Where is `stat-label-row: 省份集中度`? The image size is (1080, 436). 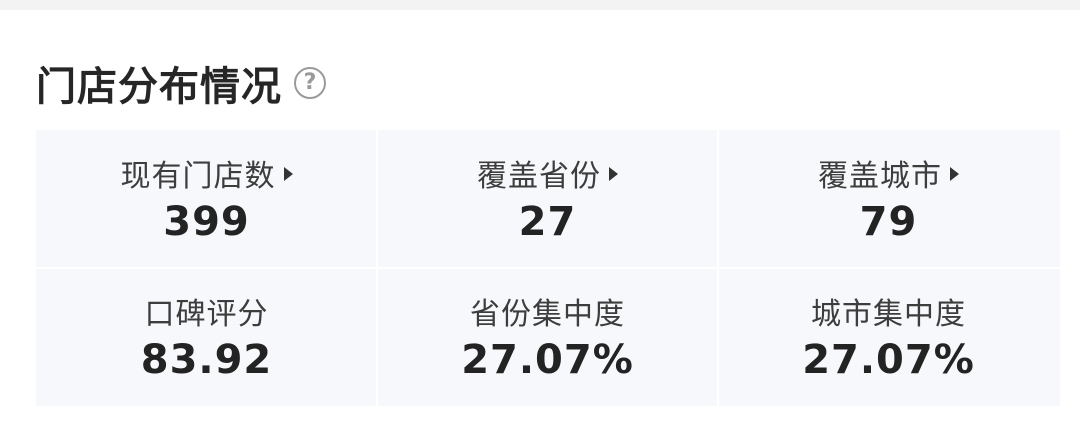
stat-label-row: 省份集中度 is located at coordinates (547, 311).